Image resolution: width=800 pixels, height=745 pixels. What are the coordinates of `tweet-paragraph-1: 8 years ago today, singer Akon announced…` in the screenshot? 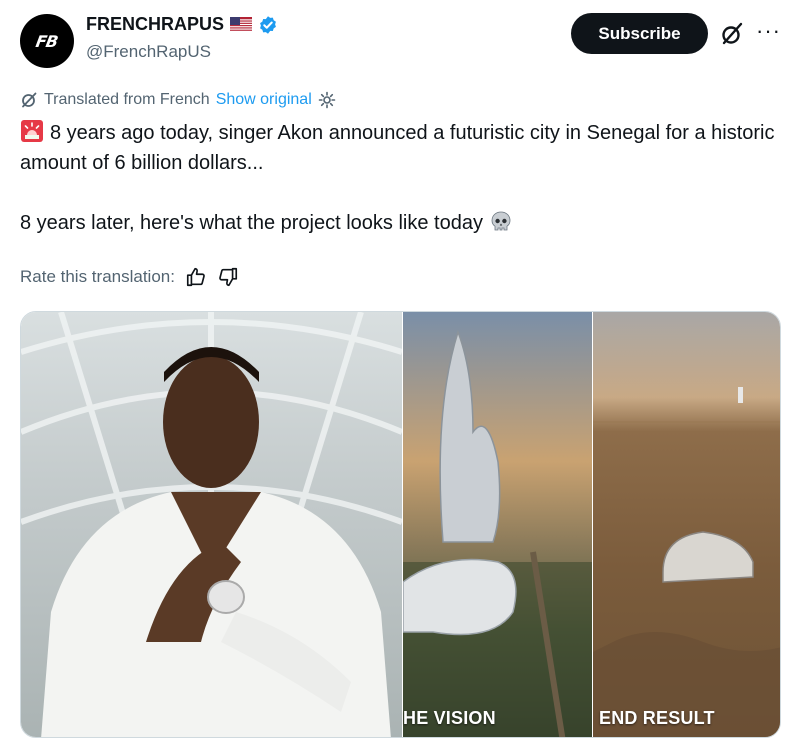 It's located at (405, 148).